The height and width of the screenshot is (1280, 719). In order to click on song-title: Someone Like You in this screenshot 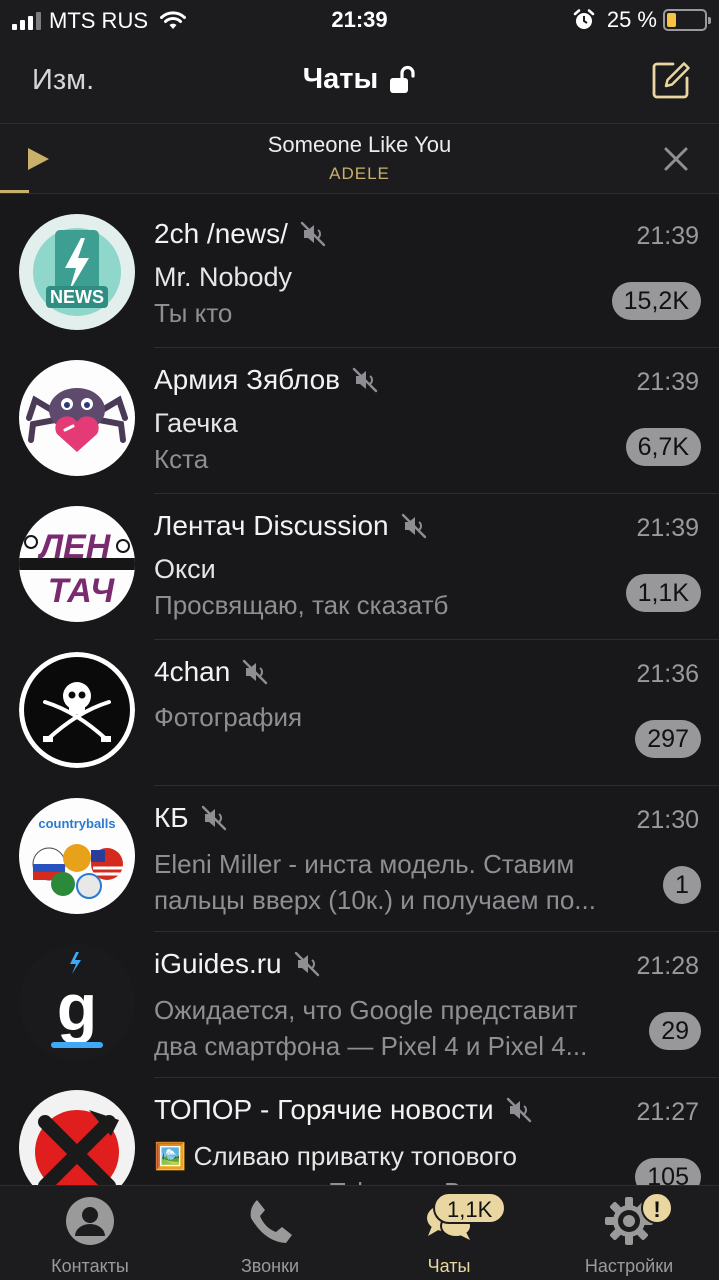, I will do `click(359, 144)`.